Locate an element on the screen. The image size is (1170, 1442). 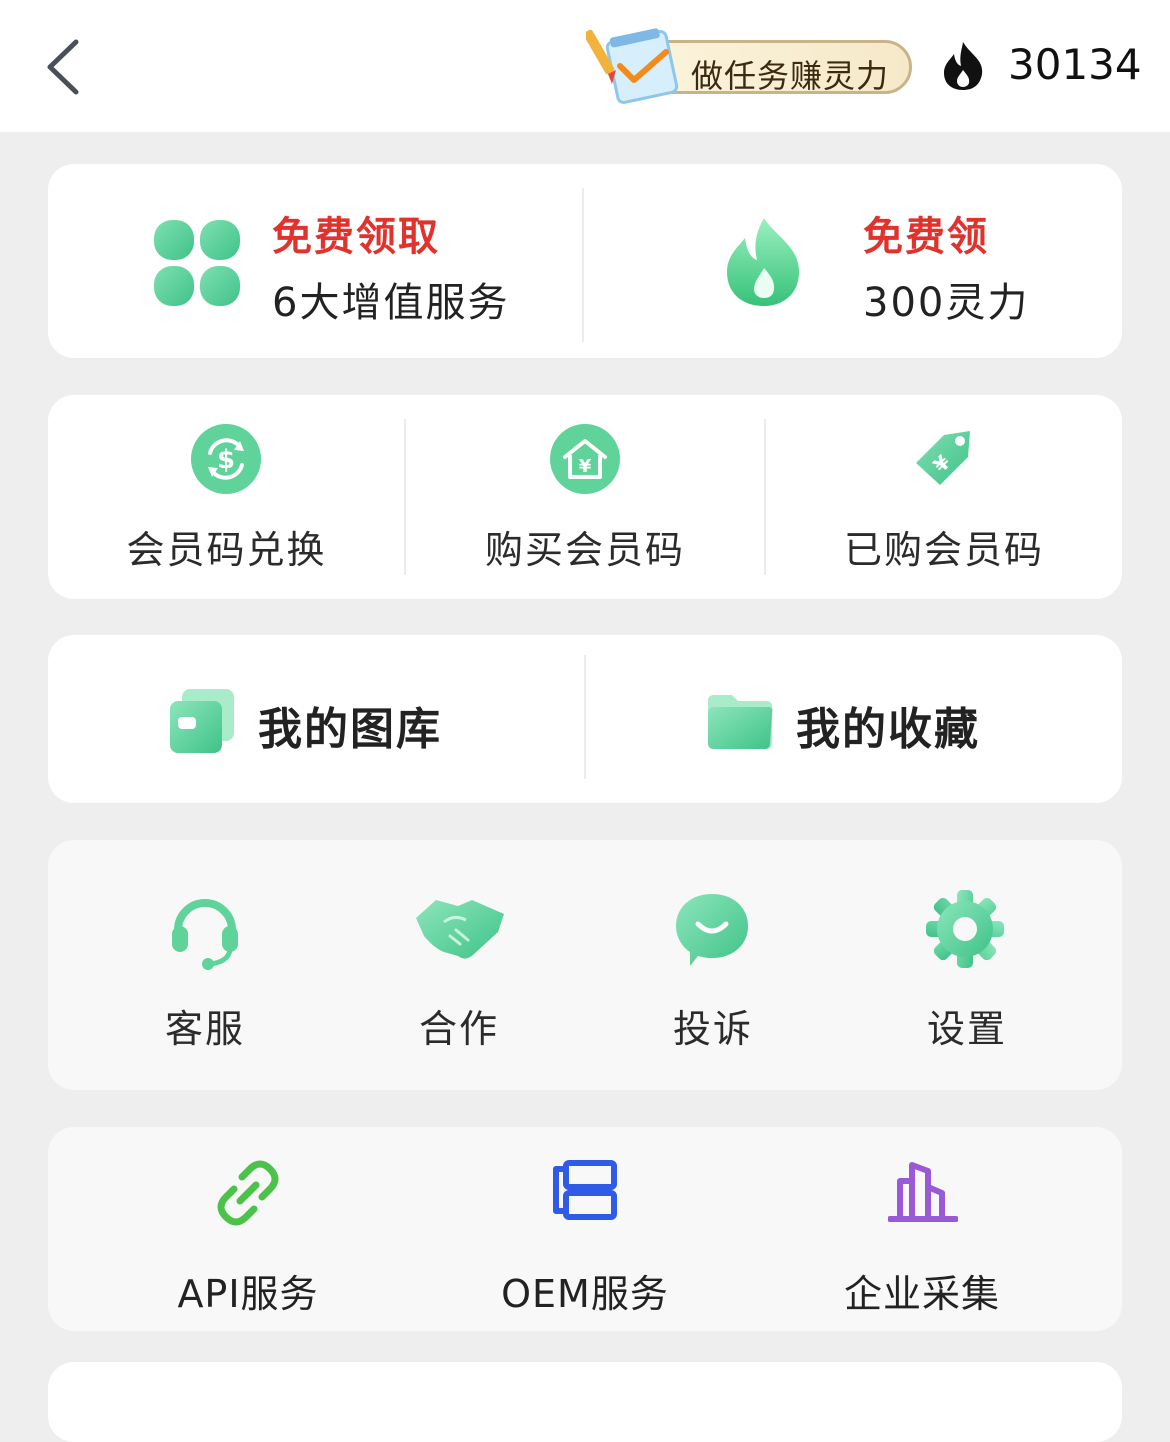
next-card-partial is located at coordinates (585, 1402).